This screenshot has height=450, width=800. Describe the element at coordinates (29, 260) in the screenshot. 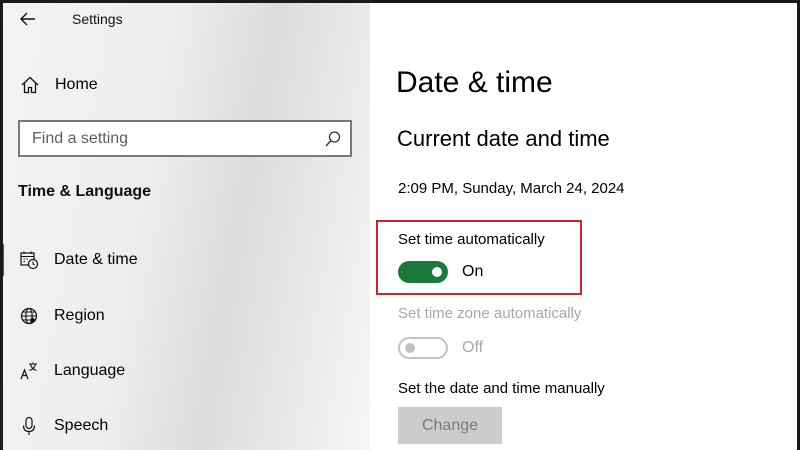

I see `calendar-clock-icon` at that location.